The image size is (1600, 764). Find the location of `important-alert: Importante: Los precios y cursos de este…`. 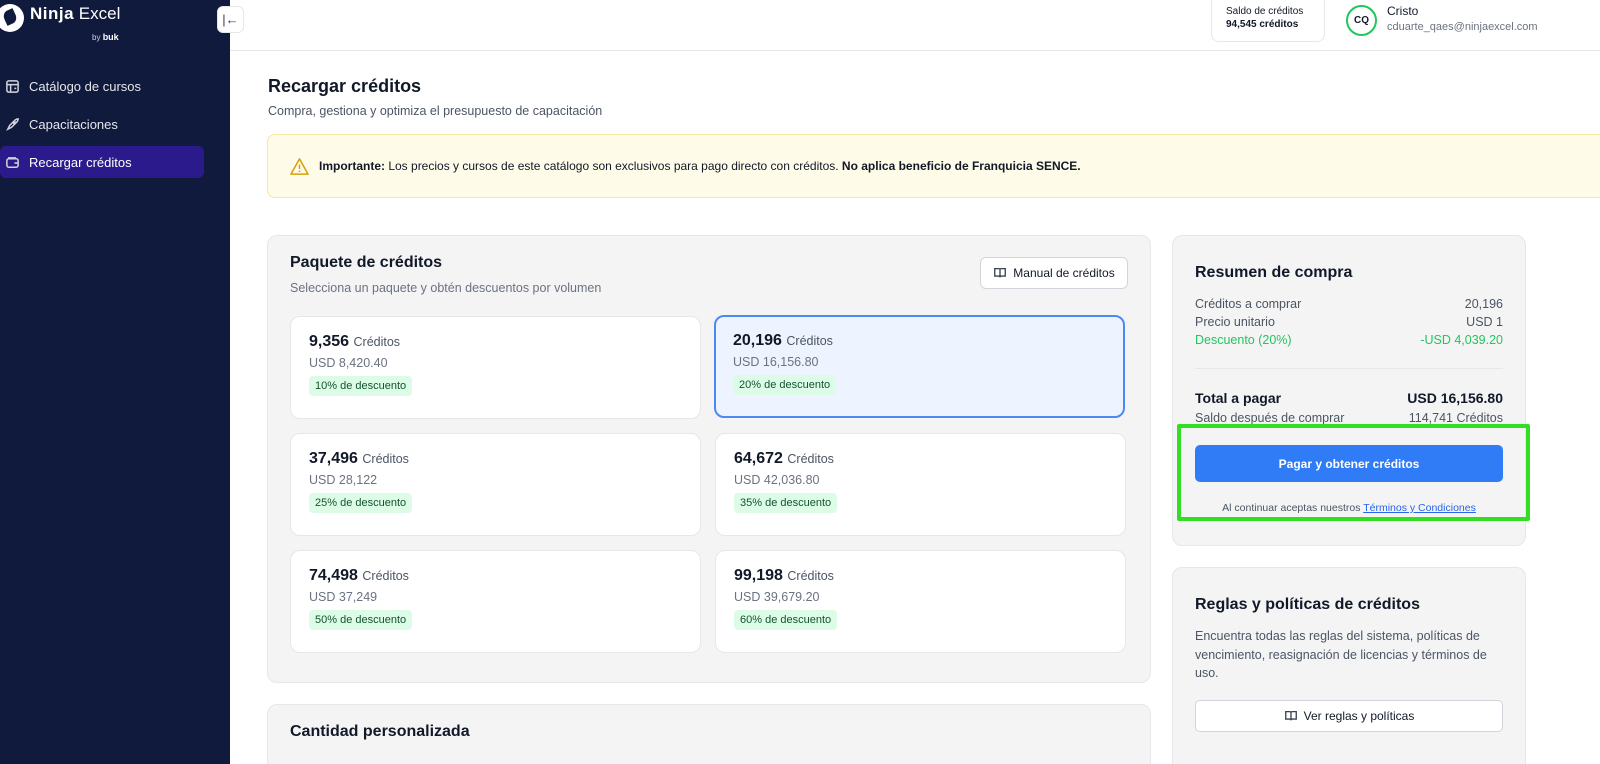

important-alert: Importante: Los precios y cursos de este… is located at coordinates (933, 166).